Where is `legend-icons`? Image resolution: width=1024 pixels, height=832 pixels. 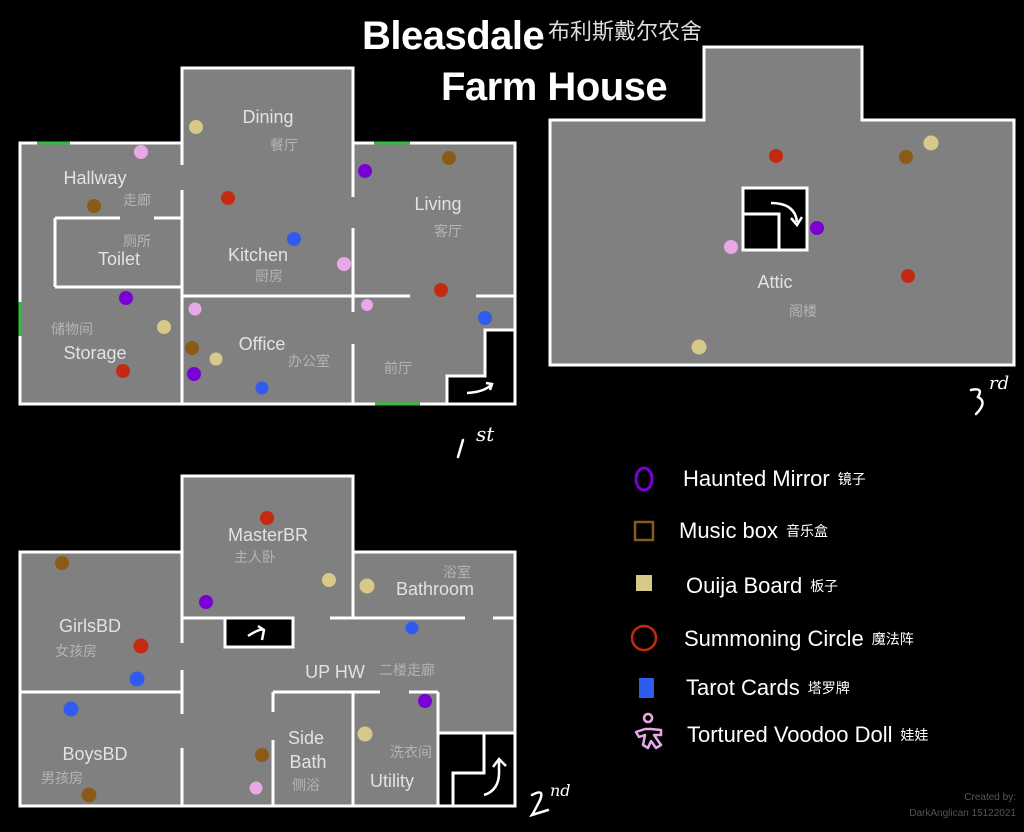
legend-icons is located at coordinates (646, 608).